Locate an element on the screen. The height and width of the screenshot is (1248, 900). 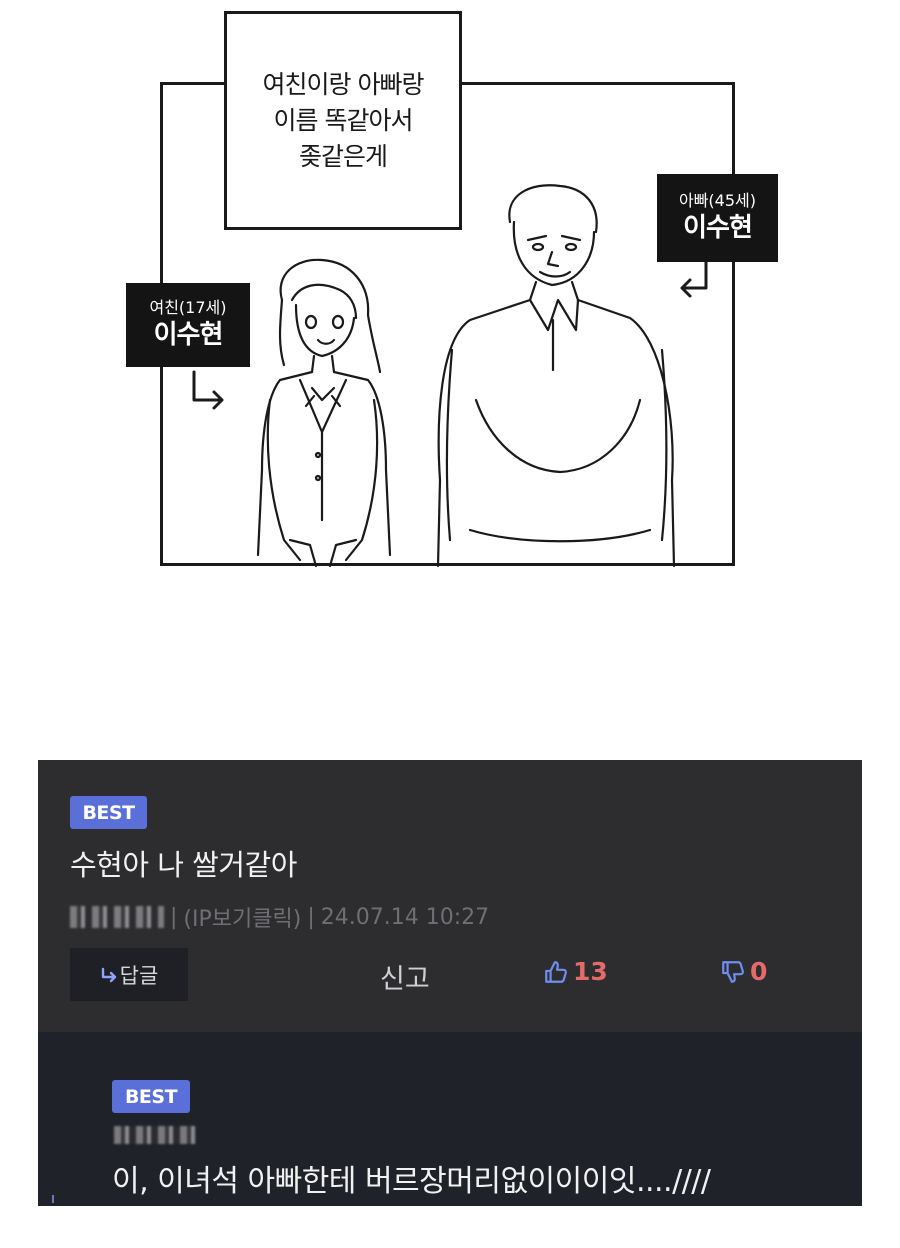
girlfriend-name-tag: 여친(17세) 이수현 is located at coordinates (188, 325).